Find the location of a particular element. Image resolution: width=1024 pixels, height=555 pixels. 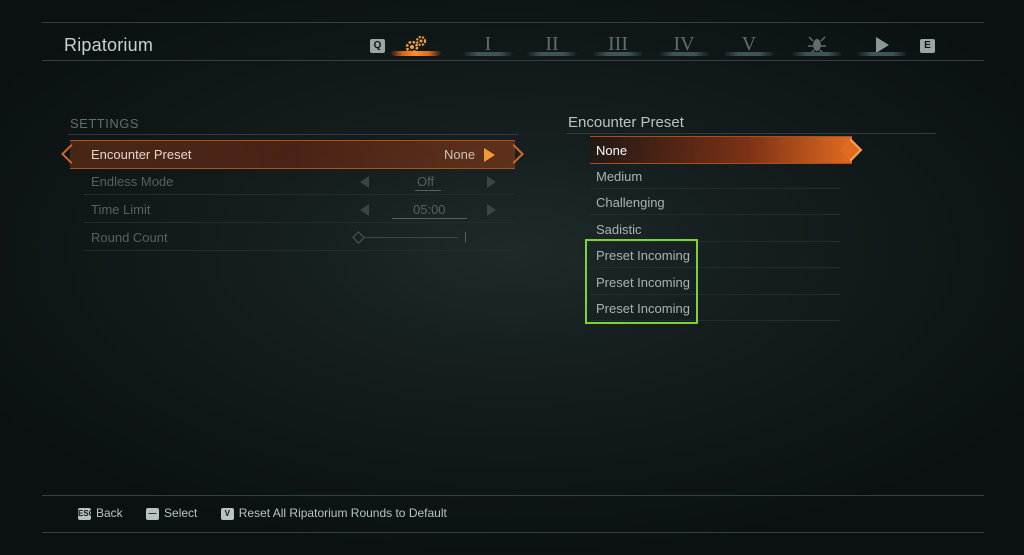

round-count-slider is located at coordinates (408, 237).